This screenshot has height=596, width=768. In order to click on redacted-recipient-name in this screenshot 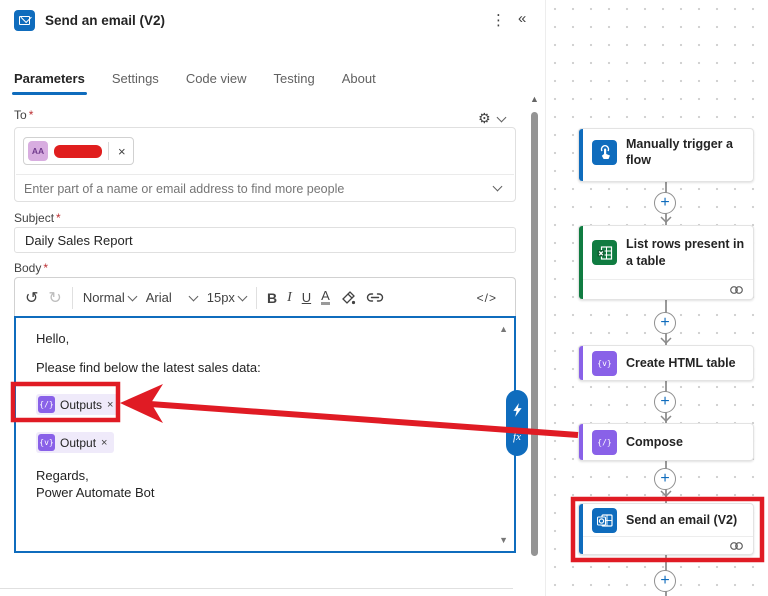, I will do `click(78, 151)`.